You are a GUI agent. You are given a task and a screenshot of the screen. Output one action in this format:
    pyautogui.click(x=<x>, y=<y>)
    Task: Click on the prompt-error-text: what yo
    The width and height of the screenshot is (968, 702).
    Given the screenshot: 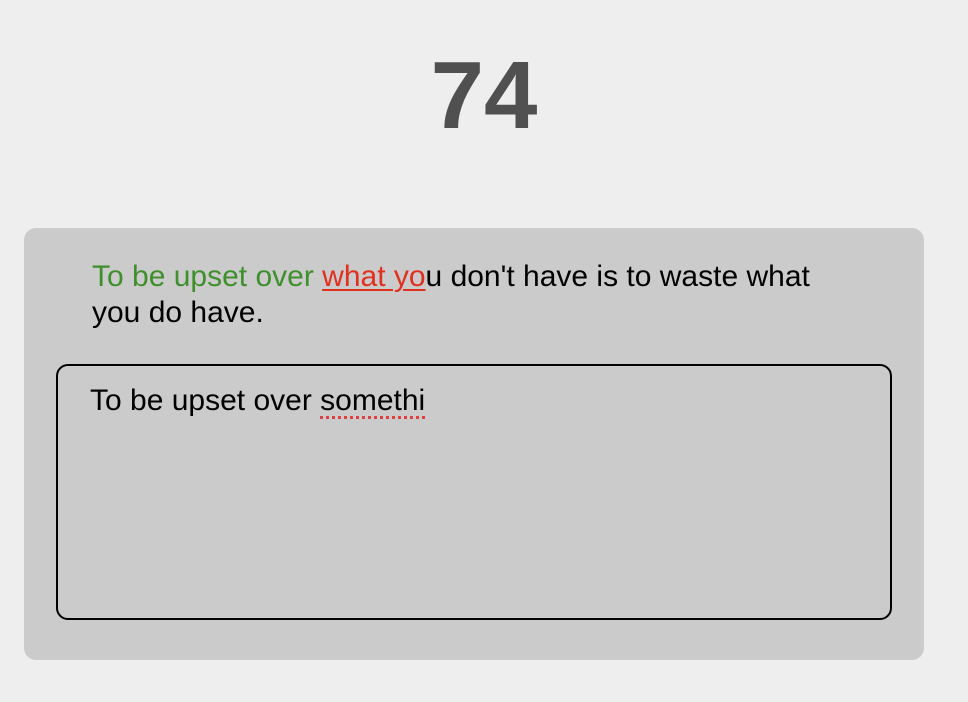 What is the action you would take?
    pyautogui.click(x=374, y=276)
    